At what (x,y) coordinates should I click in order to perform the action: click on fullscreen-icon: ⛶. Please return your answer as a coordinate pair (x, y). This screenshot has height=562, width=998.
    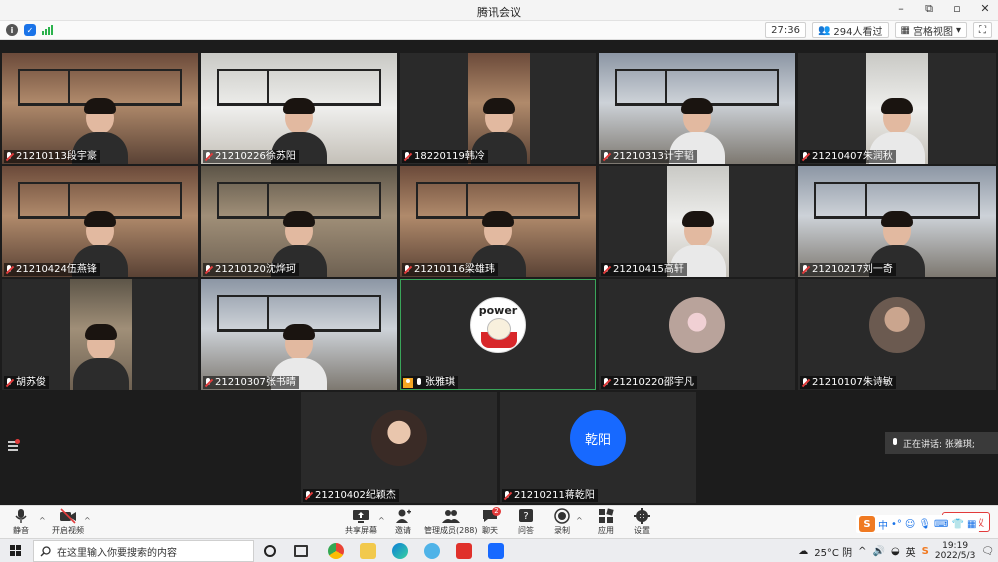
    Looking at the image, I should click on (982, 30).